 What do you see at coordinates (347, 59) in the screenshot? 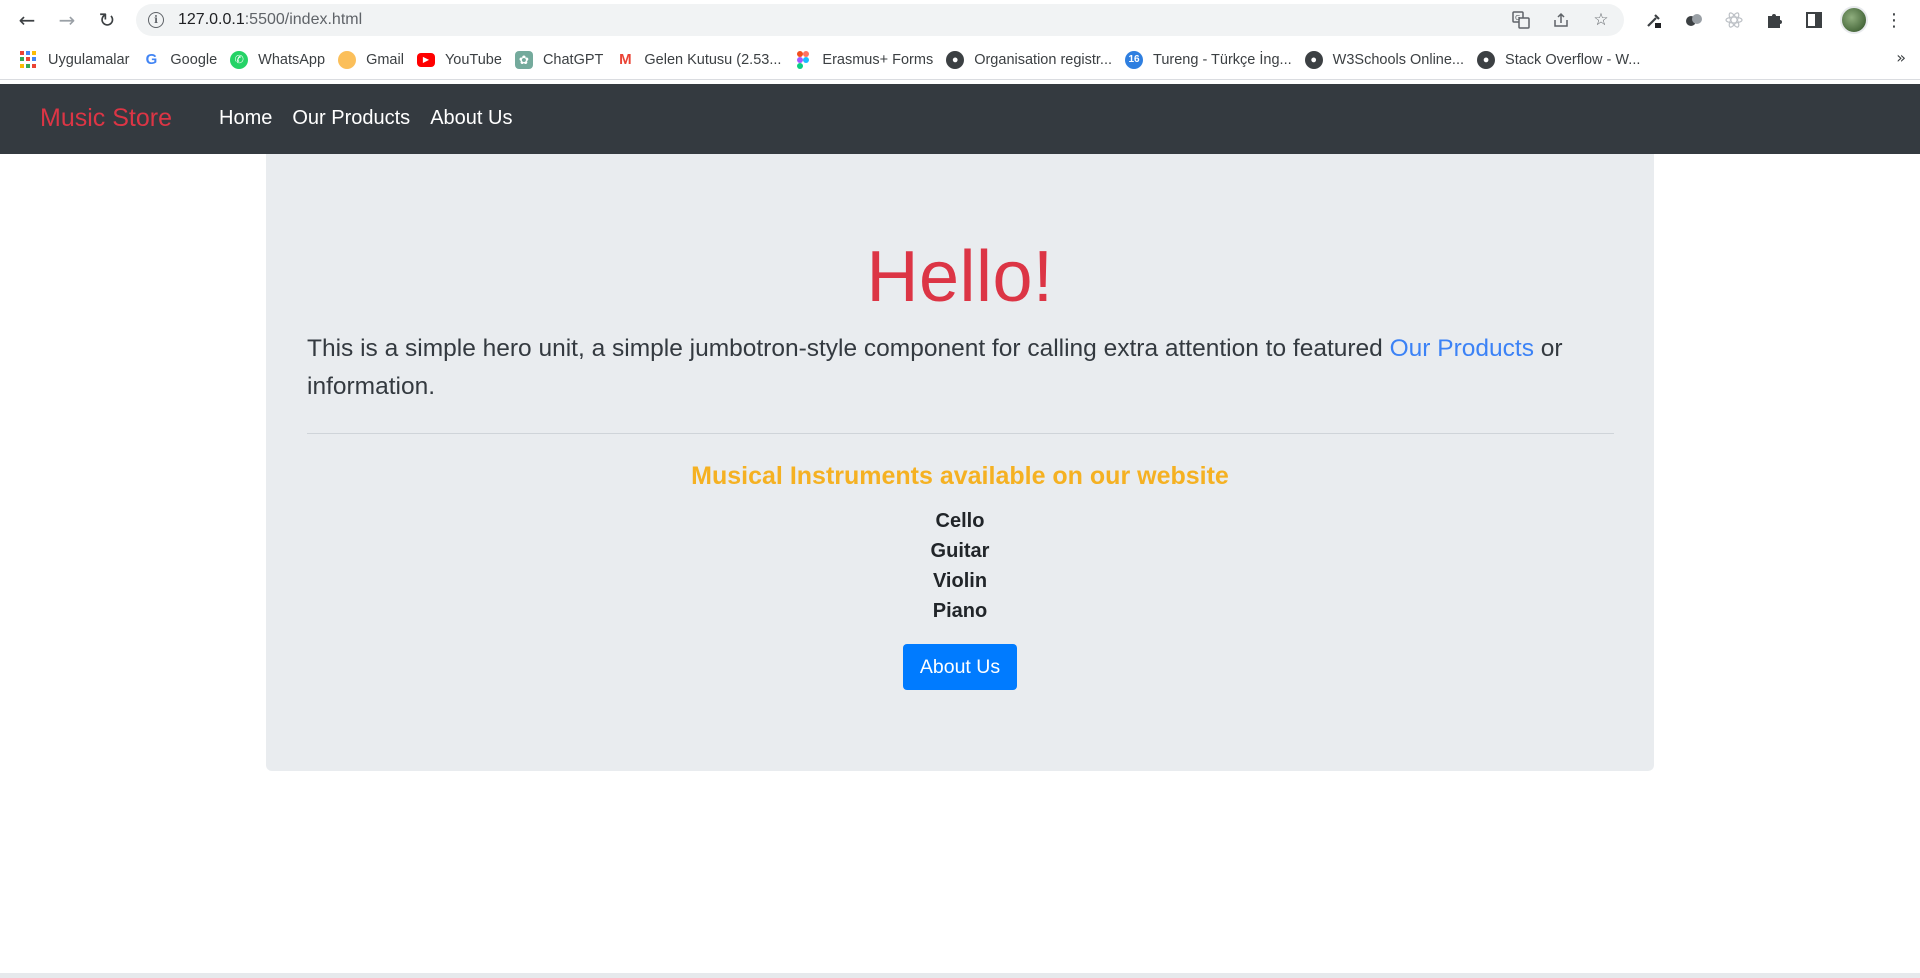
I see `gmail-icon` at bounding box center [347, 59].